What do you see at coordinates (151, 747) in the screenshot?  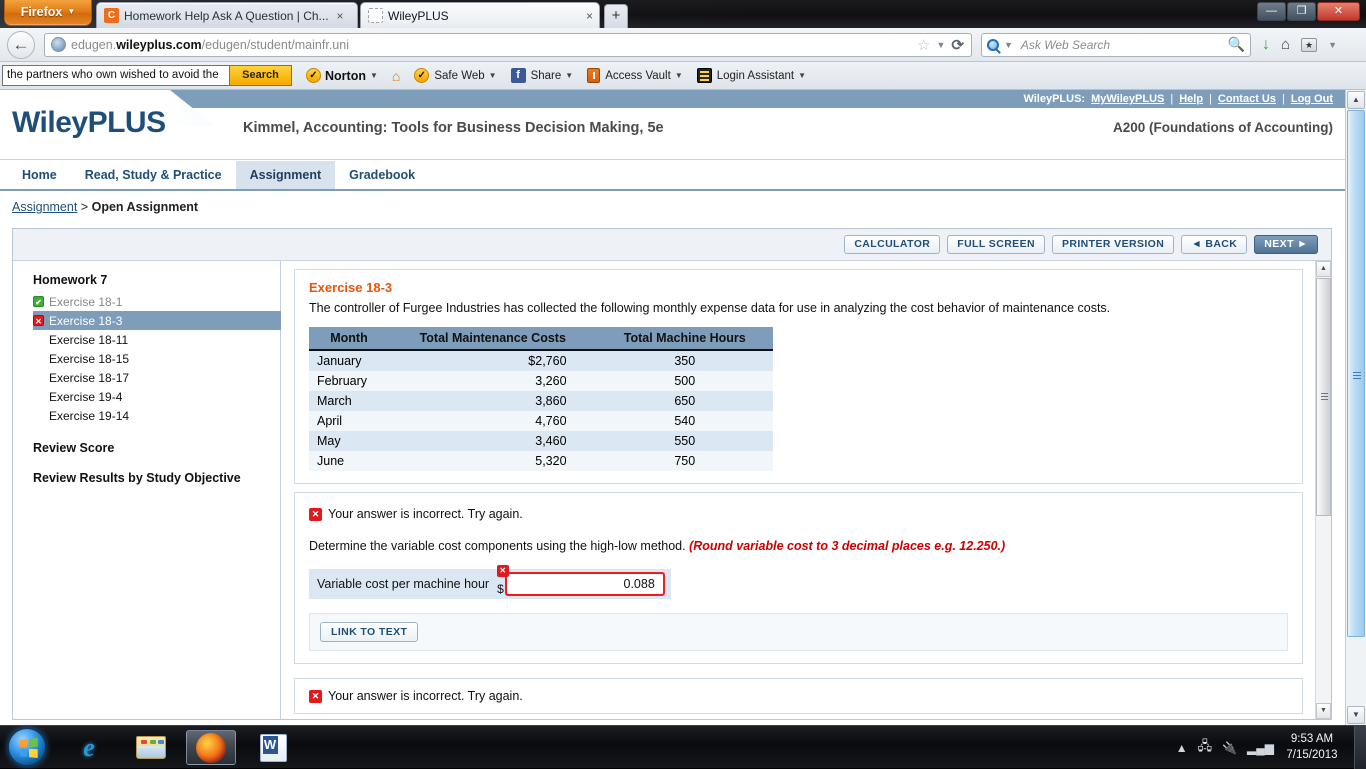 I see `taskbar-windows-explorer` at bounding box center [151, 747].